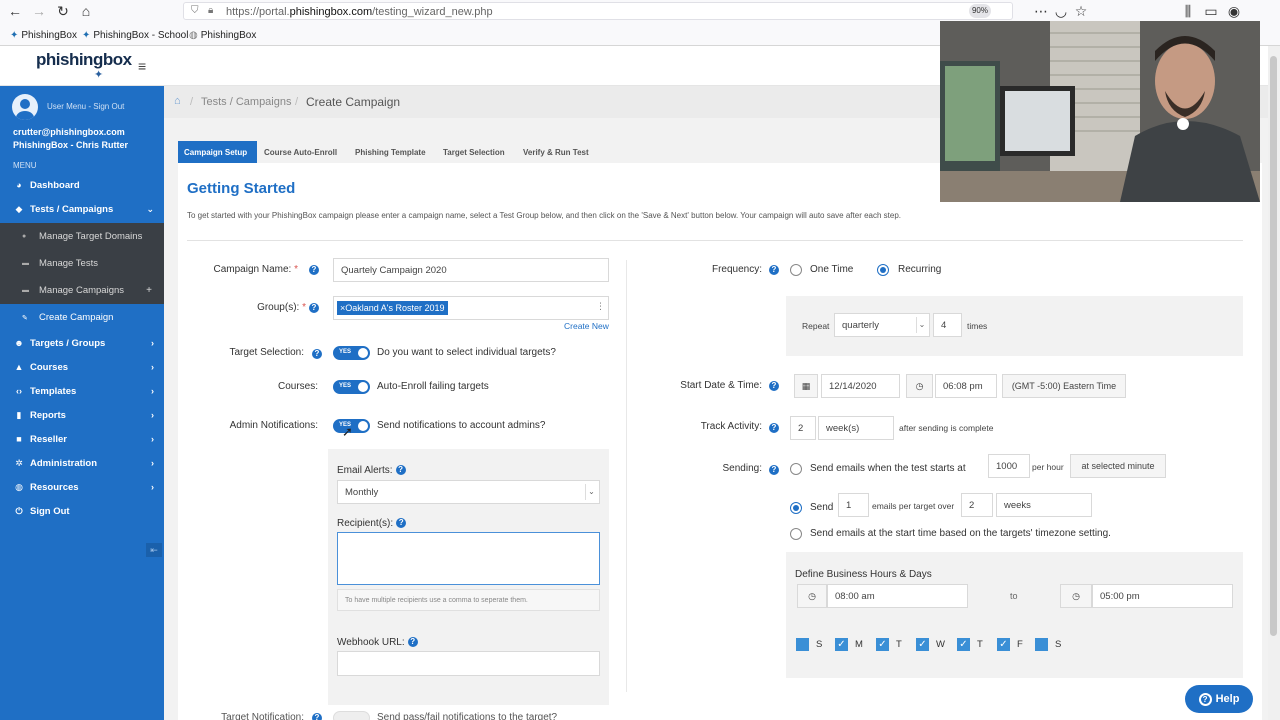  Describe the element at coordinates (351, 353) in the screenshot. I see `target-selection-toggle: YES` at that location.